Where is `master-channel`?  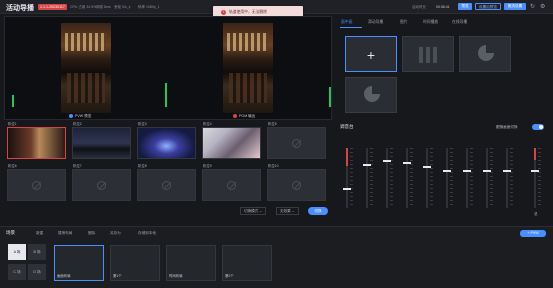 master-channel is located at coordinates (535, 180).